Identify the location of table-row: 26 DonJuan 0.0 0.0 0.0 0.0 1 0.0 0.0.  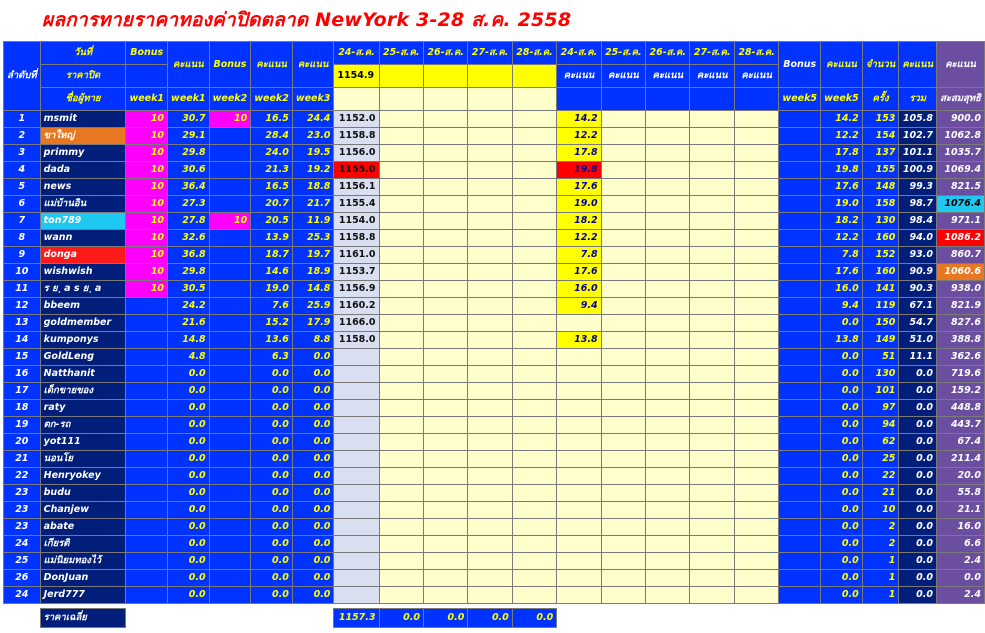
(494, 578).